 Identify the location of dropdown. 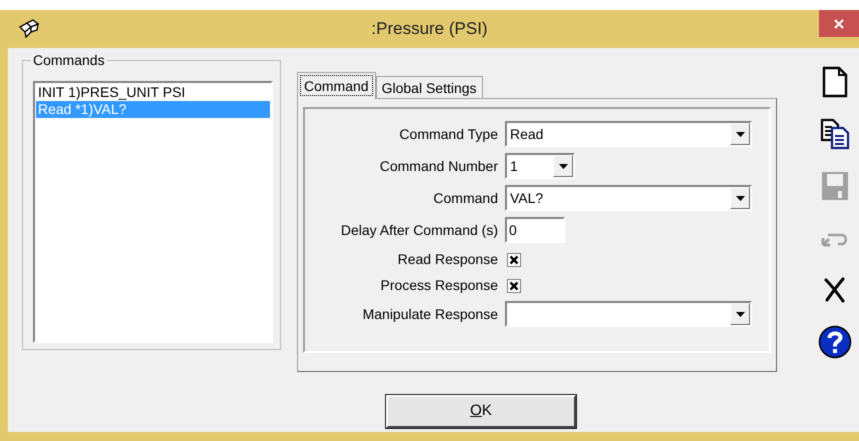
(628, 314).